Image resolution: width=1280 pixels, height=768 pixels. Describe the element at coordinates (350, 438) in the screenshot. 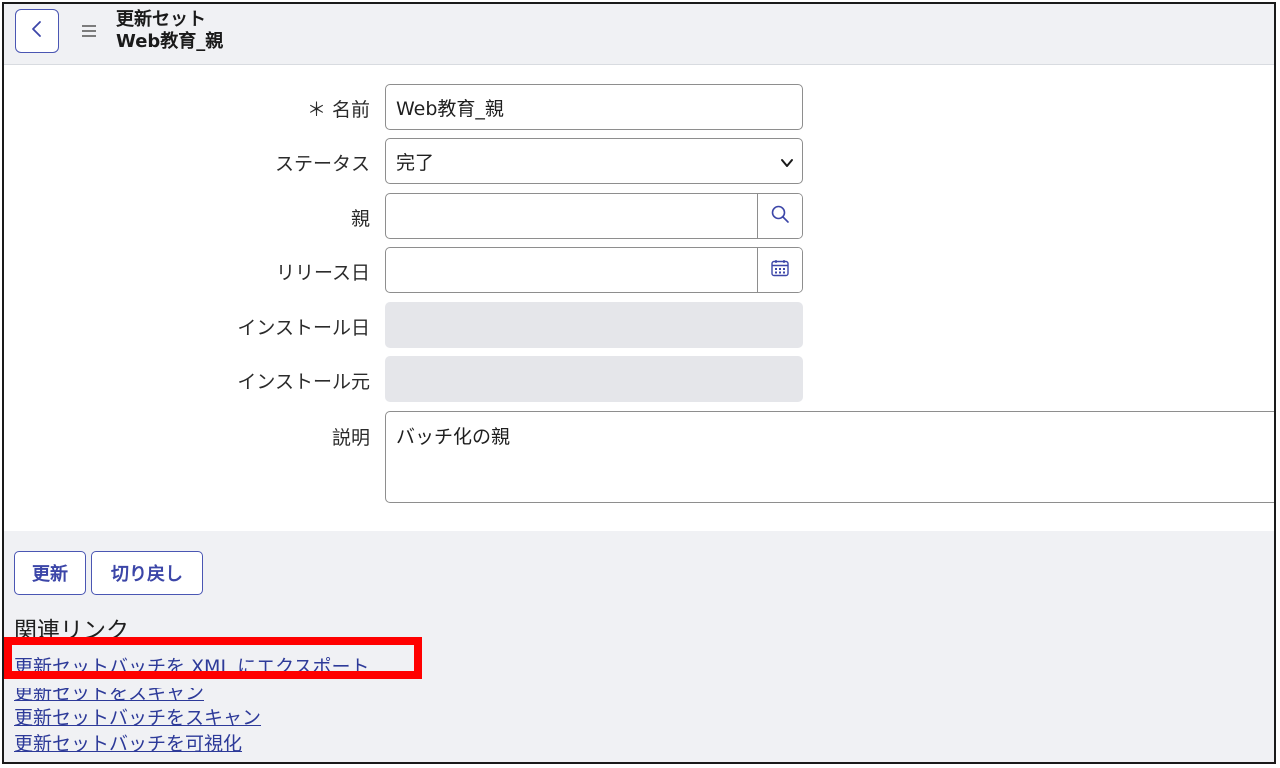

I see `description-label: 説明` at that location.